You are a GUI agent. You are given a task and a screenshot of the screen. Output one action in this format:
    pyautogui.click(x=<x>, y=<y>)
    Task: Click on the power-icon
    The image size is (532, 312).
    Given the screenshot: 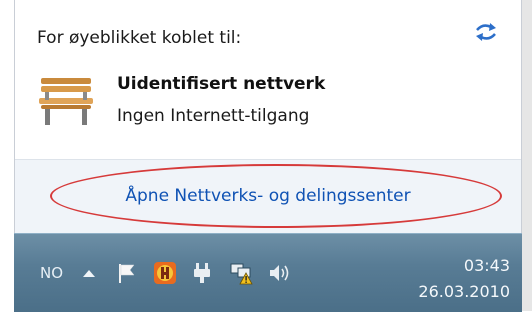 What is the action you would take?
    pyautogui.click(x=203, y=273)
    